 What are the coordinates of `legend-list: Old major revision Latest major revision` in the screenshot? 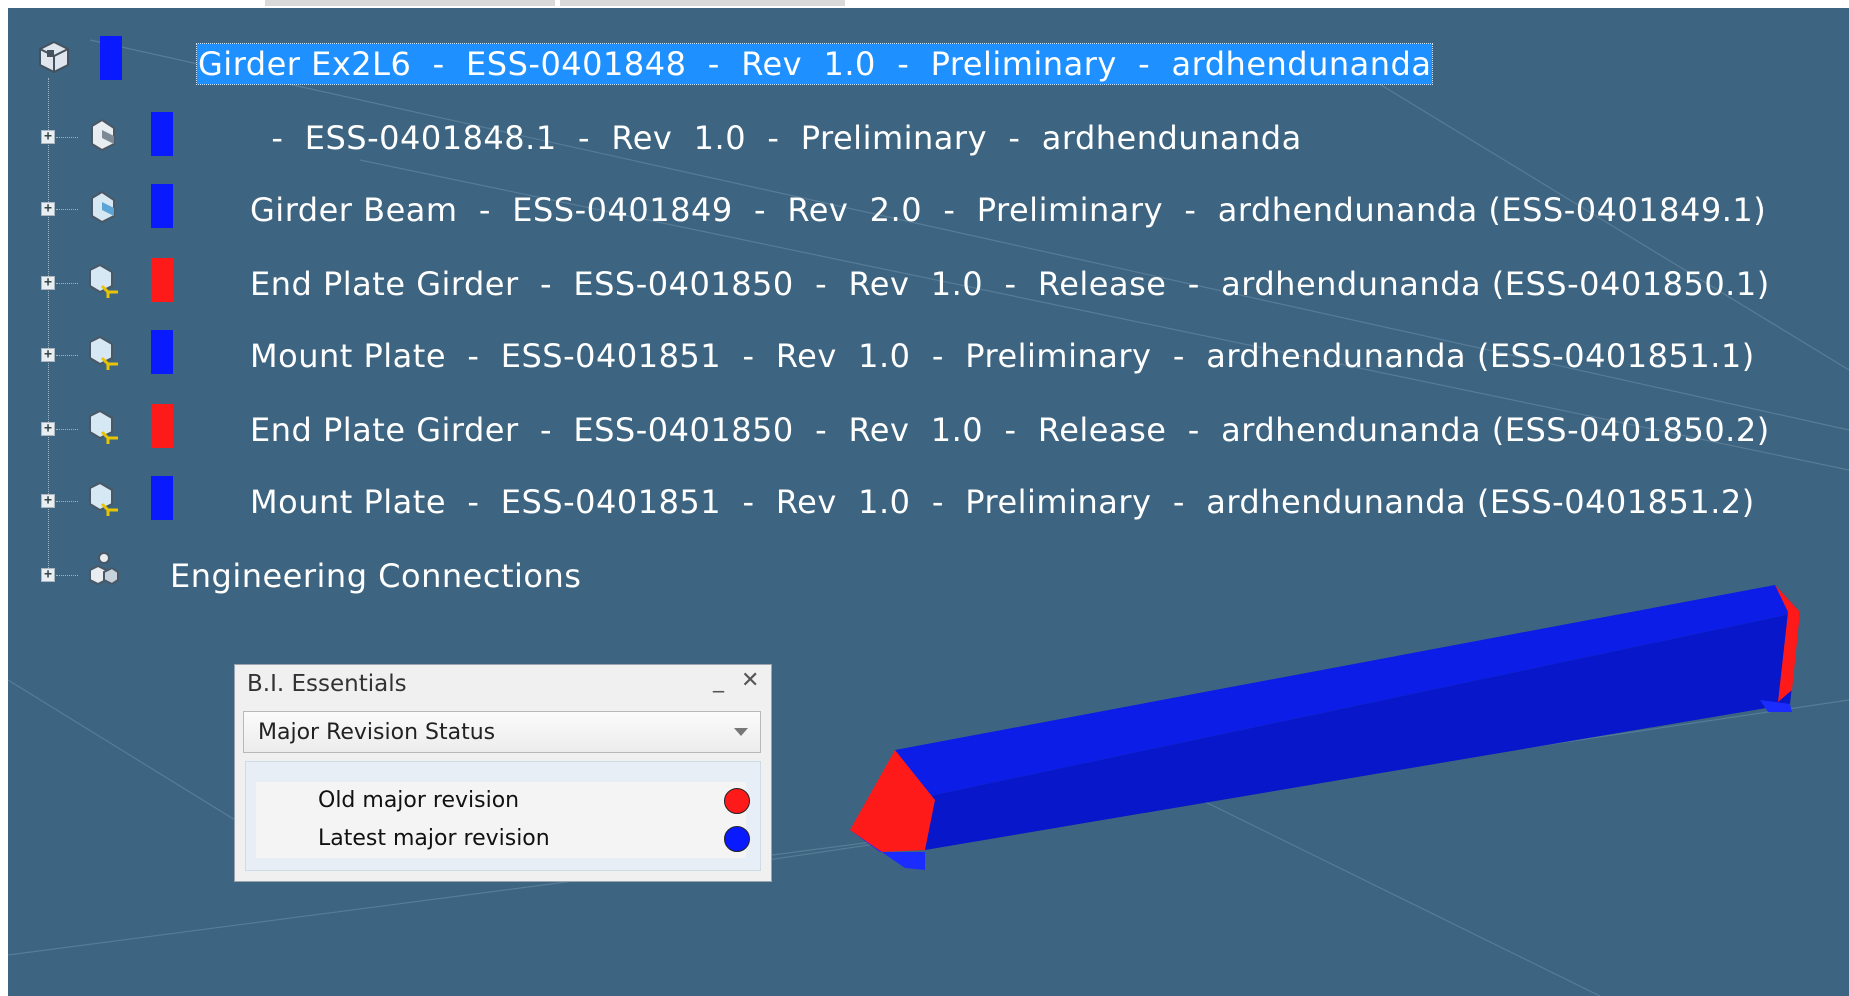 It's located at (503, 820).